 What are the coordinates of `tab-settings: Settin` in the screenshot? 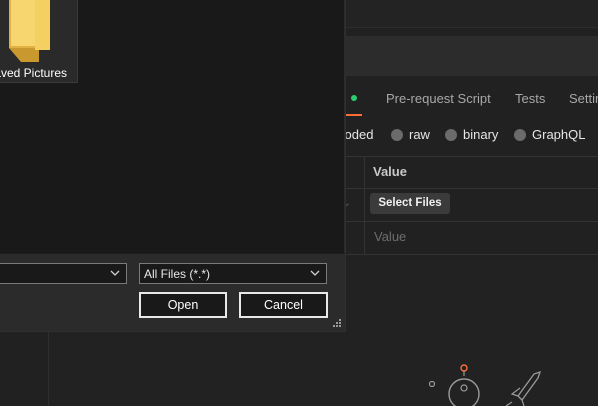 It's located at (583, 98).